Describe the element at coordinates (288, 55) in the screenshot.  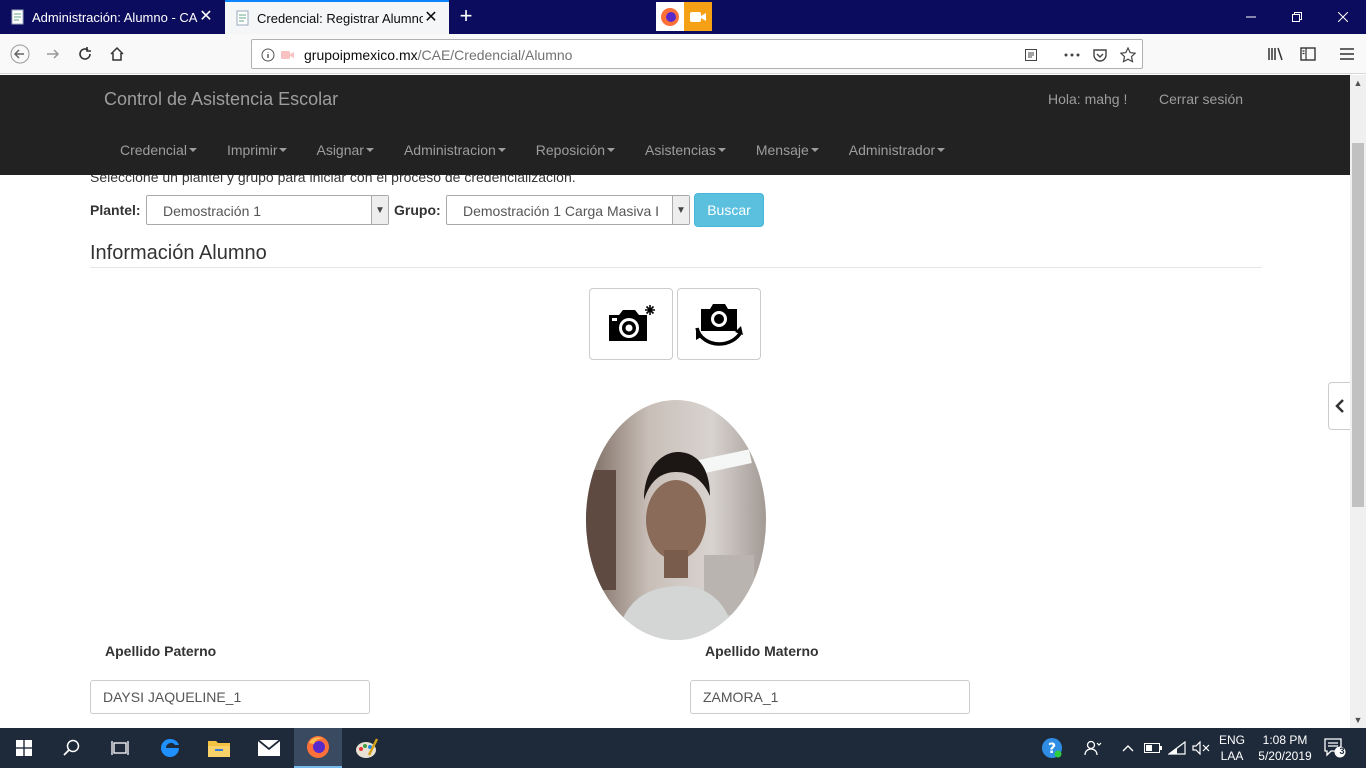
I see `camera-permission-icon` at that location.